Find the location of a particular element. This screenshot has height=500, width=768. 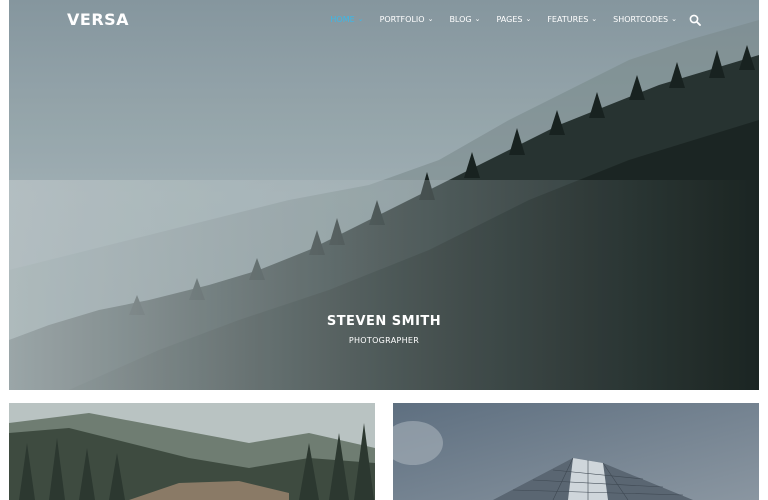

nav-item-home: HOME ⌄ is located at coordinates (346, 19).